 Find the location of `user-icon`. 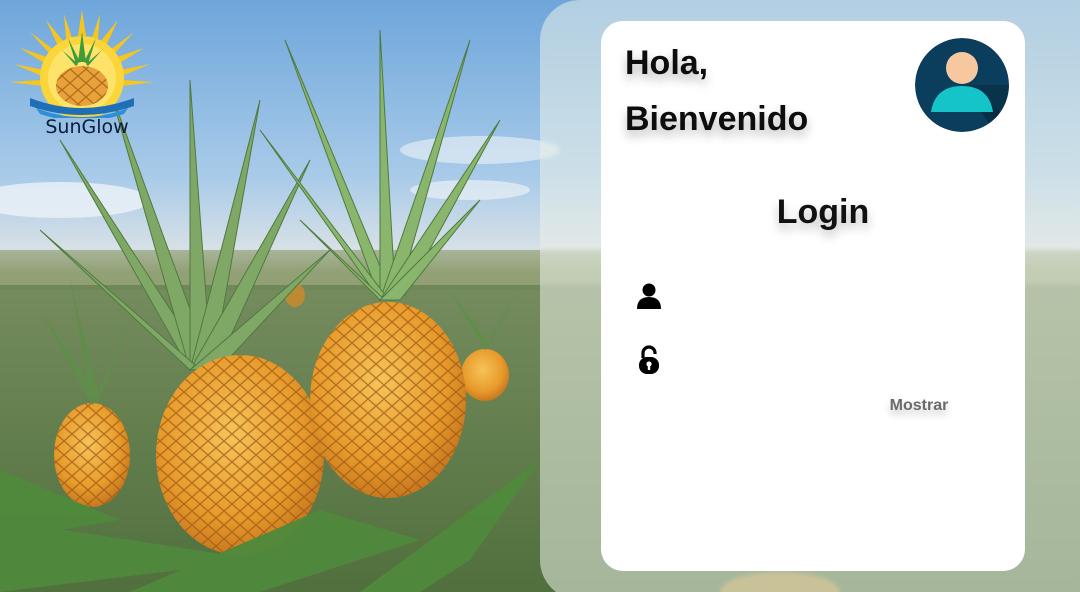

user-icon is located at coordinates (649, 296).